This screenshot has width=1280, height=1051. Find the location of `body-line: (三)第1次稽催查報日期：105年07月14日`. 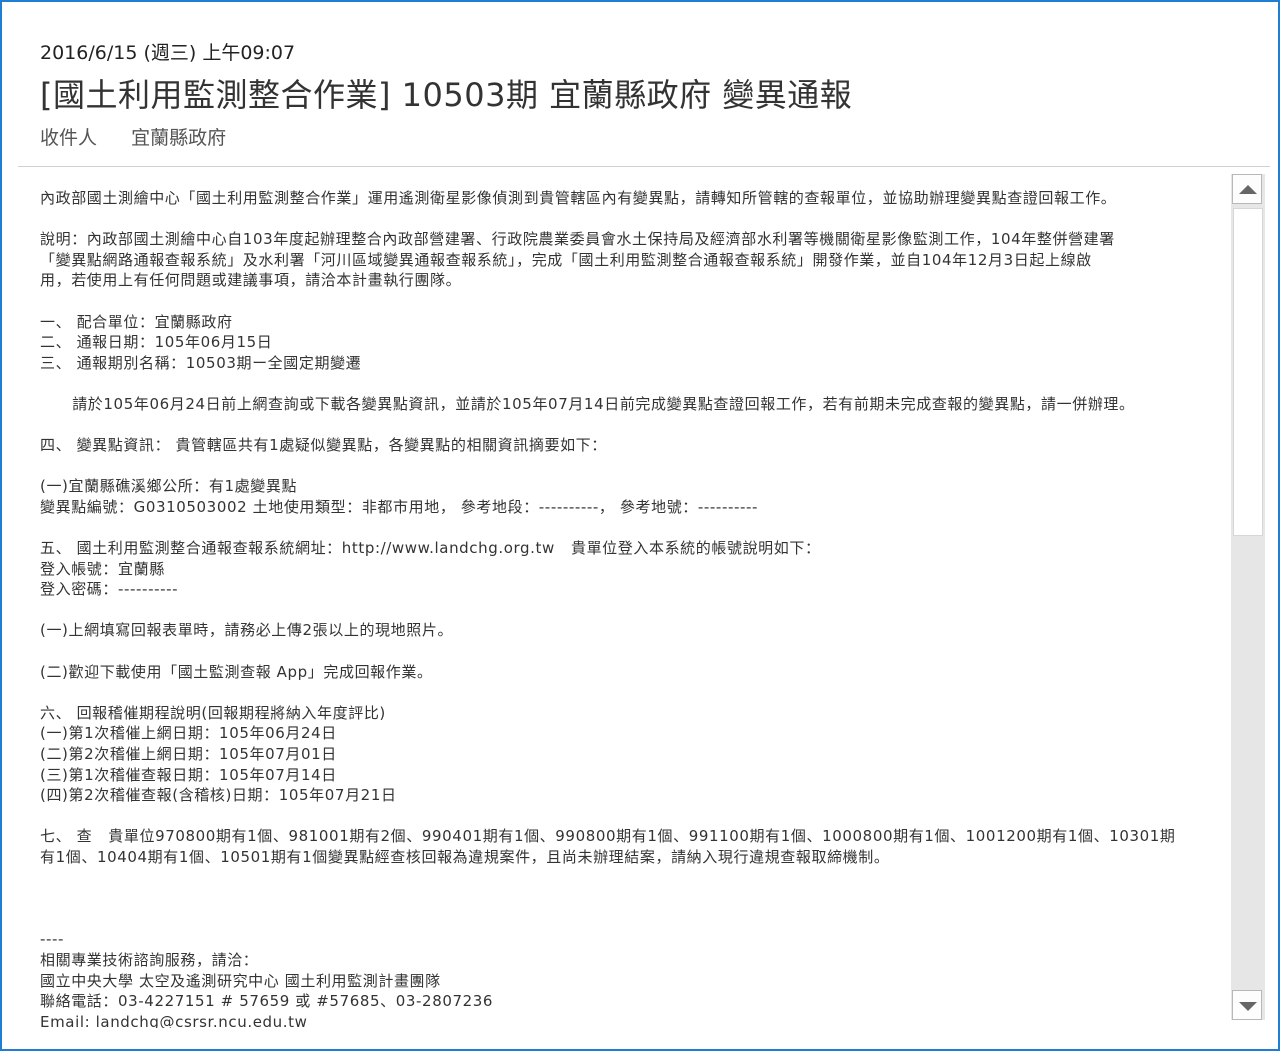

body-line: (三)第1次稽催查報日期：105年07月14日 is located at coordinates (188, 774).